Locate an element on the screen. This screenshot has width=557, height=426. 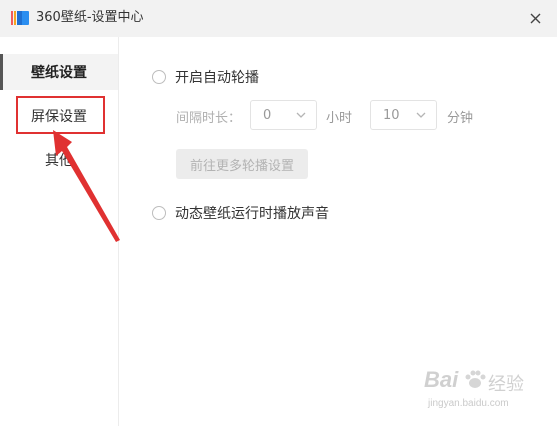
hours-select: 0 is located at coordinates (283, 115).